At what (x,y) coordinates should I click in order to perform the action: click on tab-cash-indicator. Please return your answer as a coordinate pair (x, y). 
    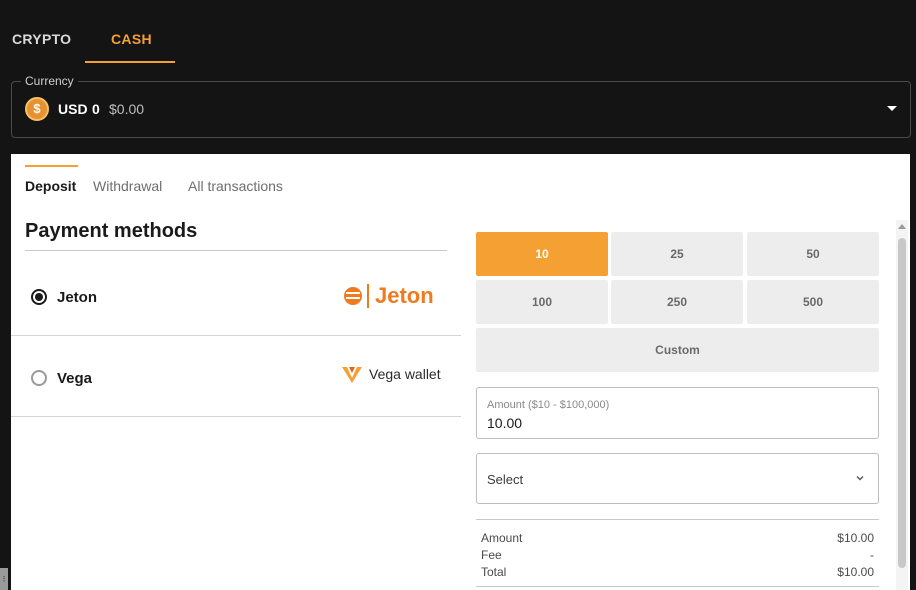
    Looking at the image, I should click on (130, 62).